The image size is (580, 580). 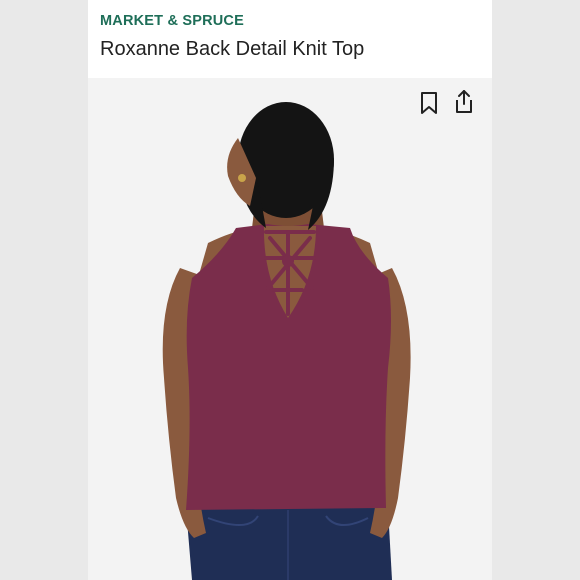 I want to click on brand-name: MARKET & SPRUCE, so click(x=172, y=21).